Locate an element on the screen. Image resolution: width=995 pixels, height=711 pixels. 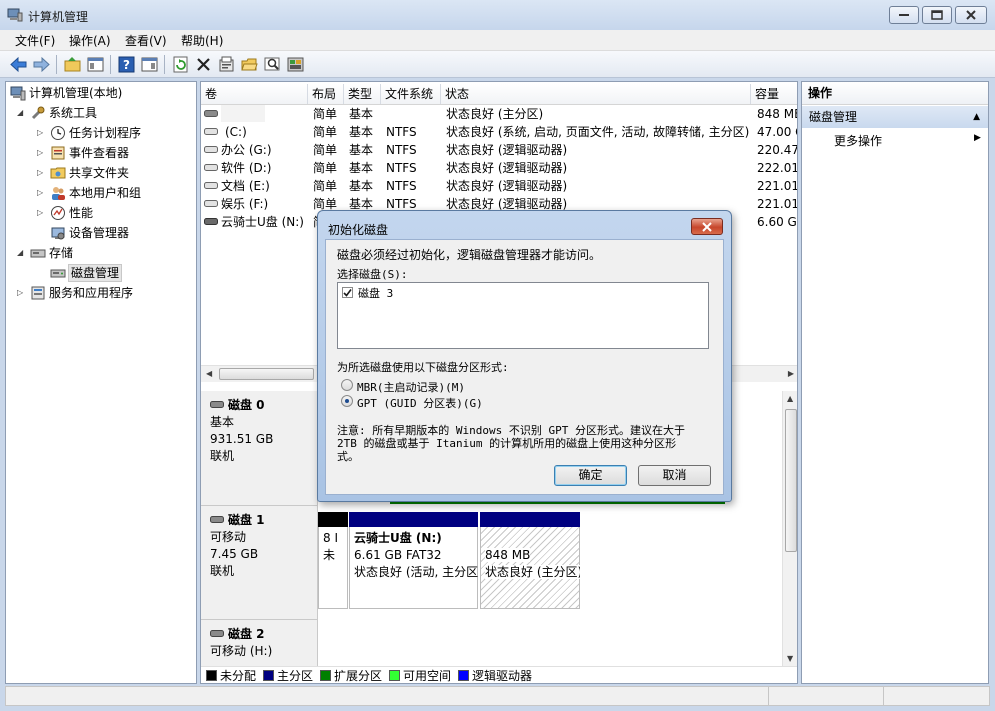
legend-free-space: 可用空间 is located at coordinates (420, 675).